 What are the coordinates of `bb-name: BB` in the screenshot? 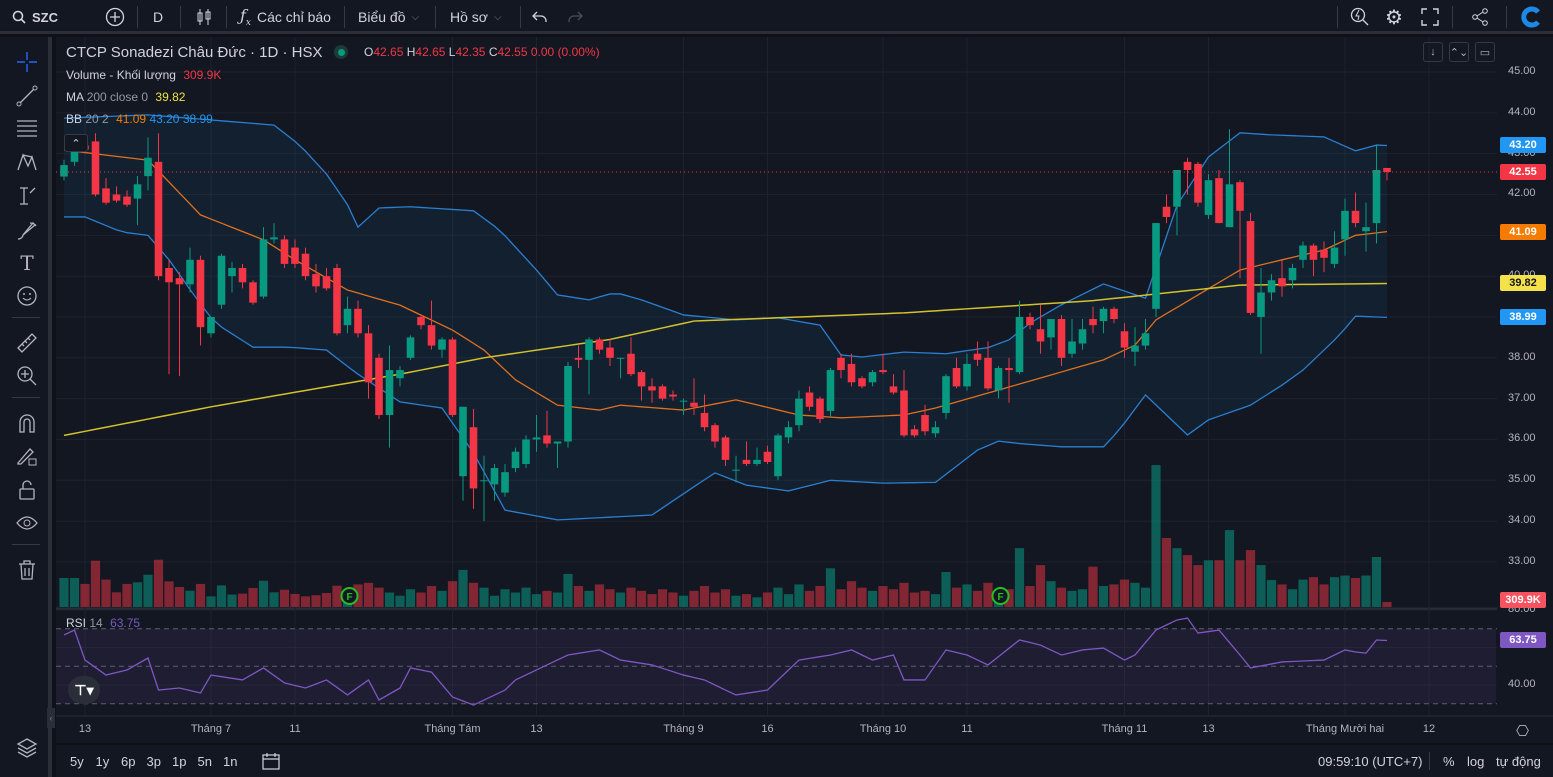 It's located at (74, 119).